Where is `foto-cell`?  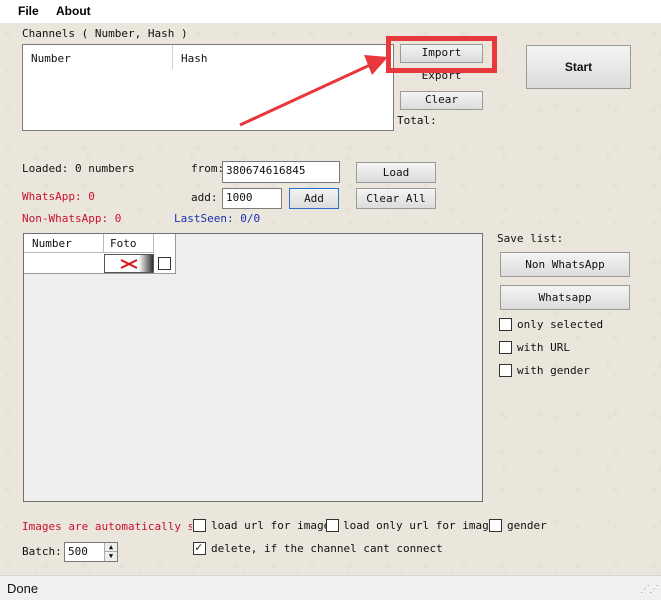 foto-cell is located at coordinates (129, 263).